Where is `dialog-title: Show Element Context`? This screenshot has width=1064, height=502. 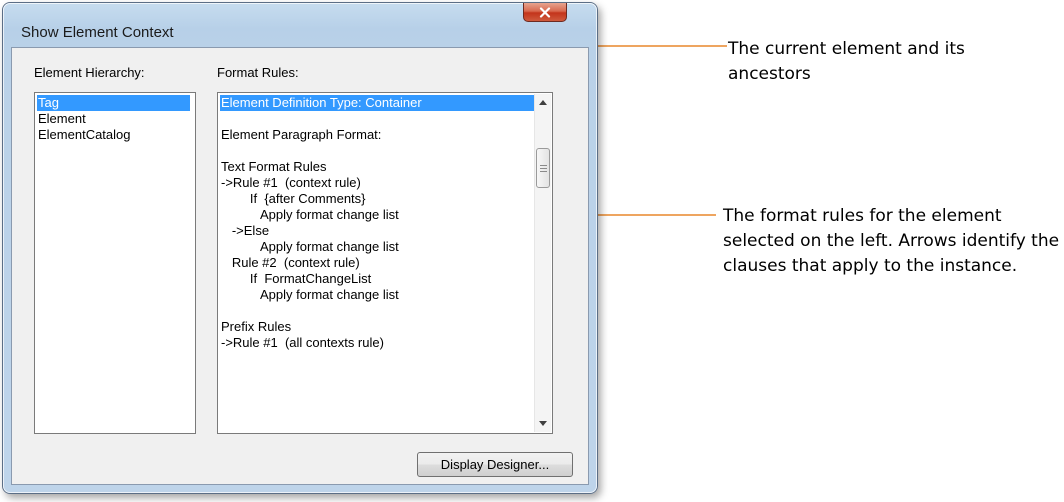
dialog-title: Show Element Context is located at coordinates (97, 32).